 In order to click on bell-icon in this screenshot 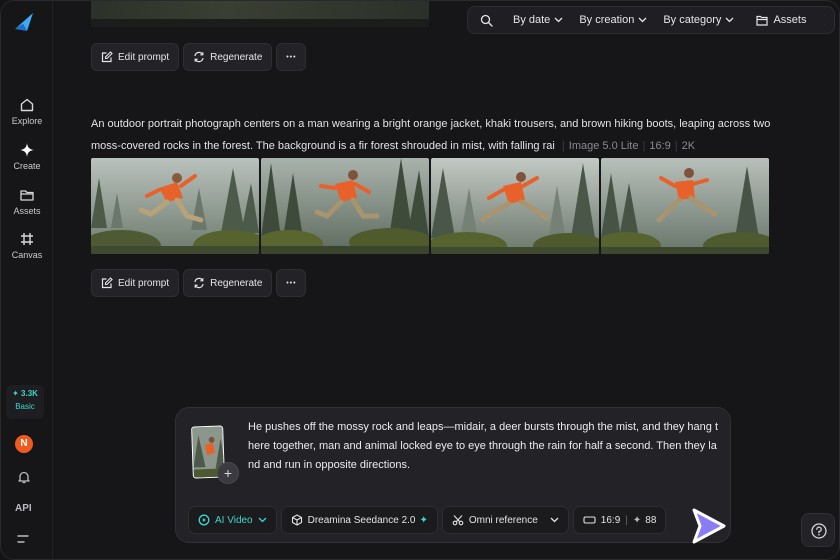, I will do `click(24, 477)`.